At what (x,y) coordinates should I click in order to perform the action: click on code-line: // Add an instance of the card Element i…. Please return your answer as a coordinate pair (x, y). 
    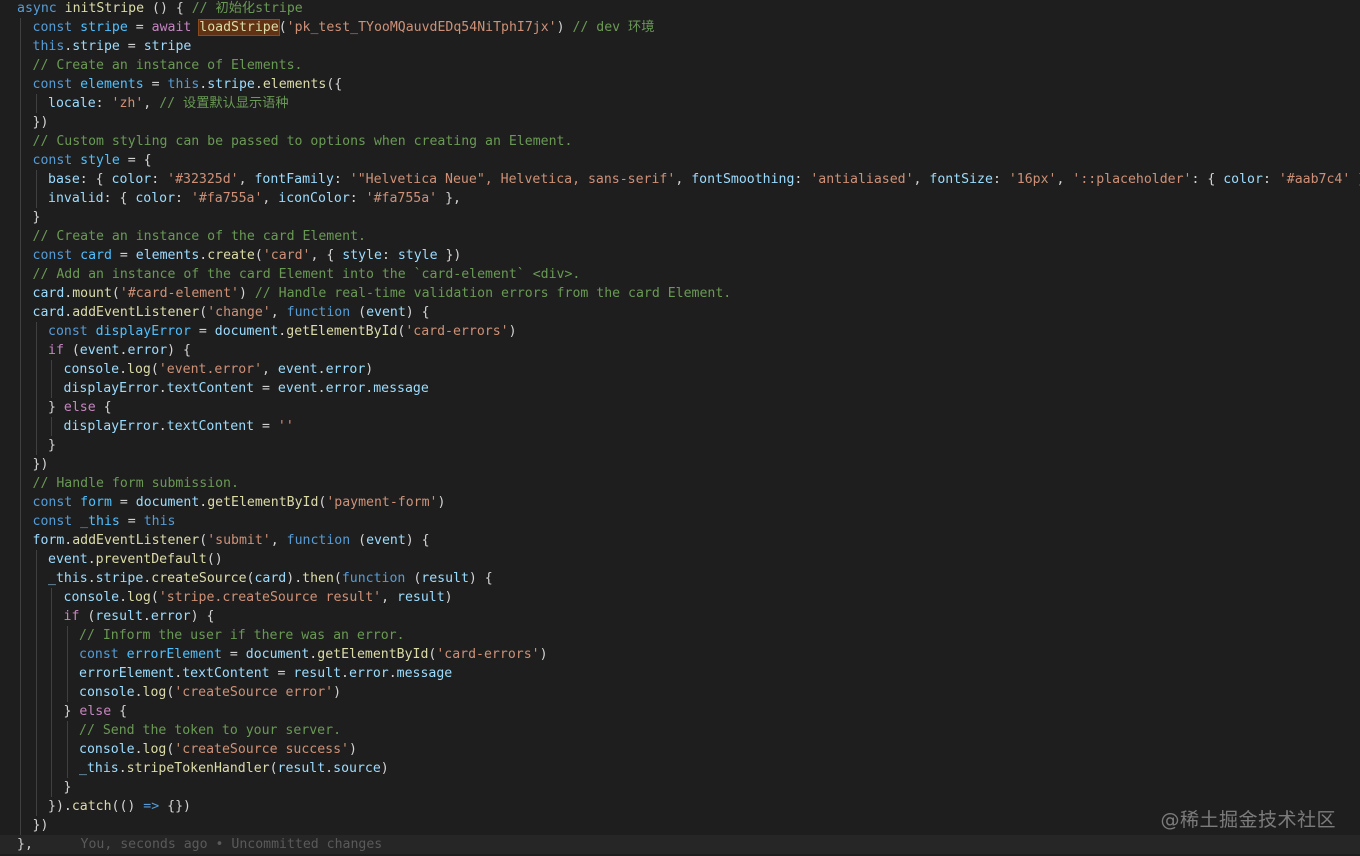
    Looking at the image, I should click on (680, 274).